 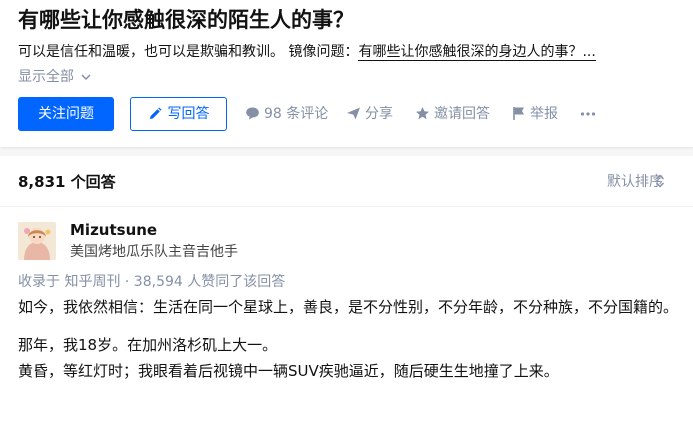 I want to click on author-avatar, so click(x=37, y=241).